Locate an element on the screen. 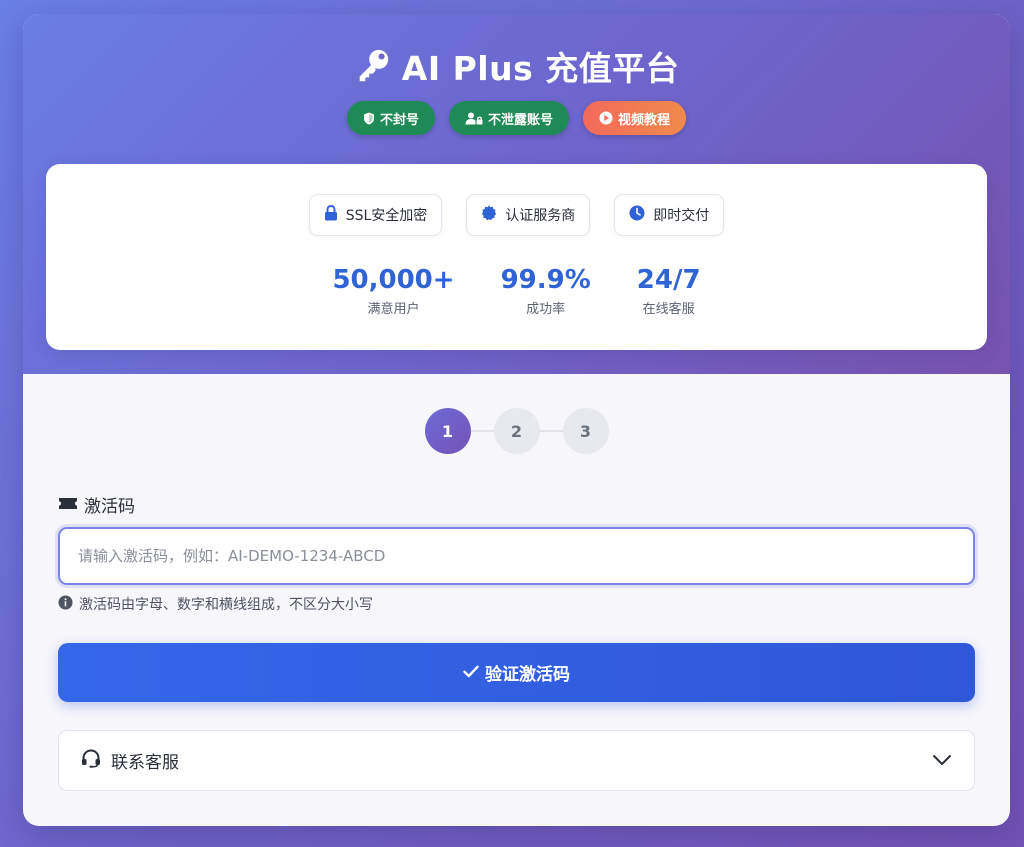 This screenshot has width=1024, height=847. chevron-down-icon is located at coordinates (942, 761).